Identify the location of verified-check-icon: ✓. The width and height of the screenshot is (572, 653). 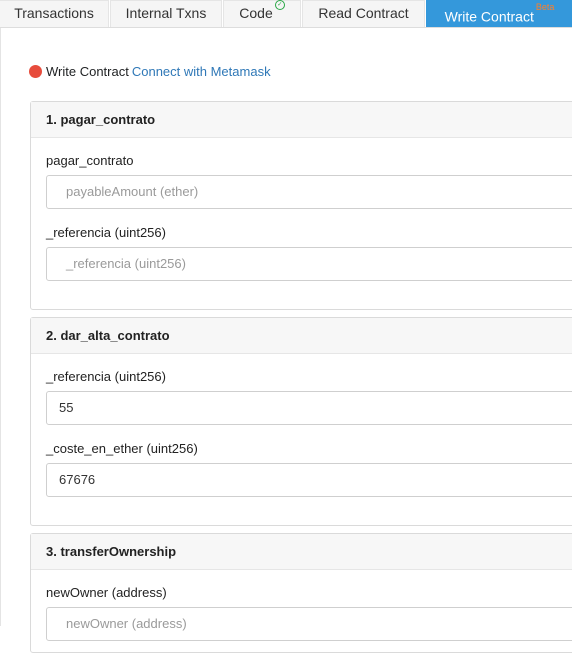
(279, 5).